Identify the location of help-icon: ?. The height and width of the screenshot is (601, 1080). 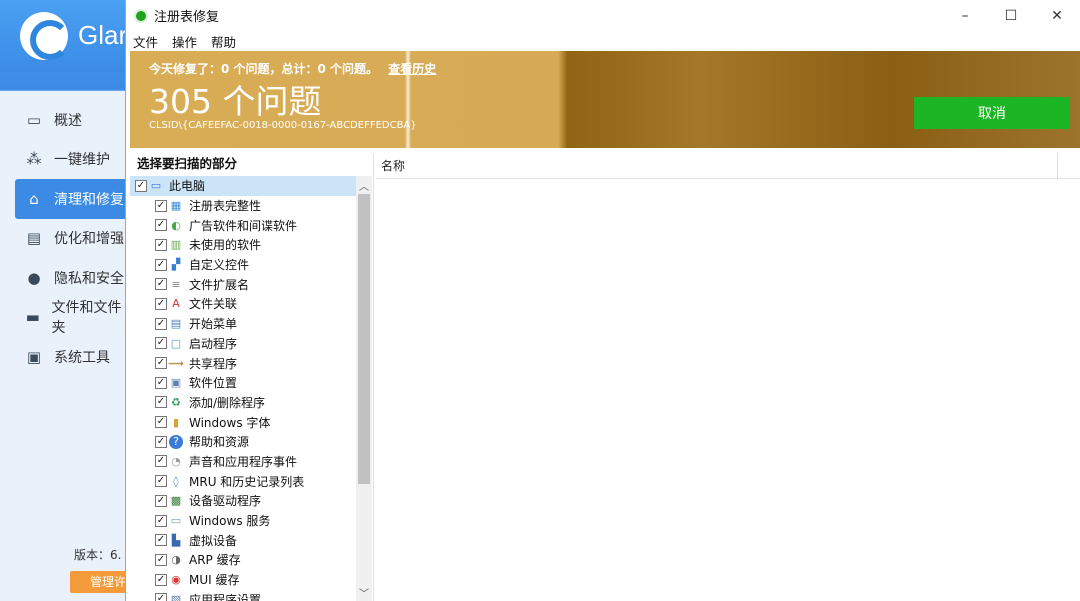
(176, 441).